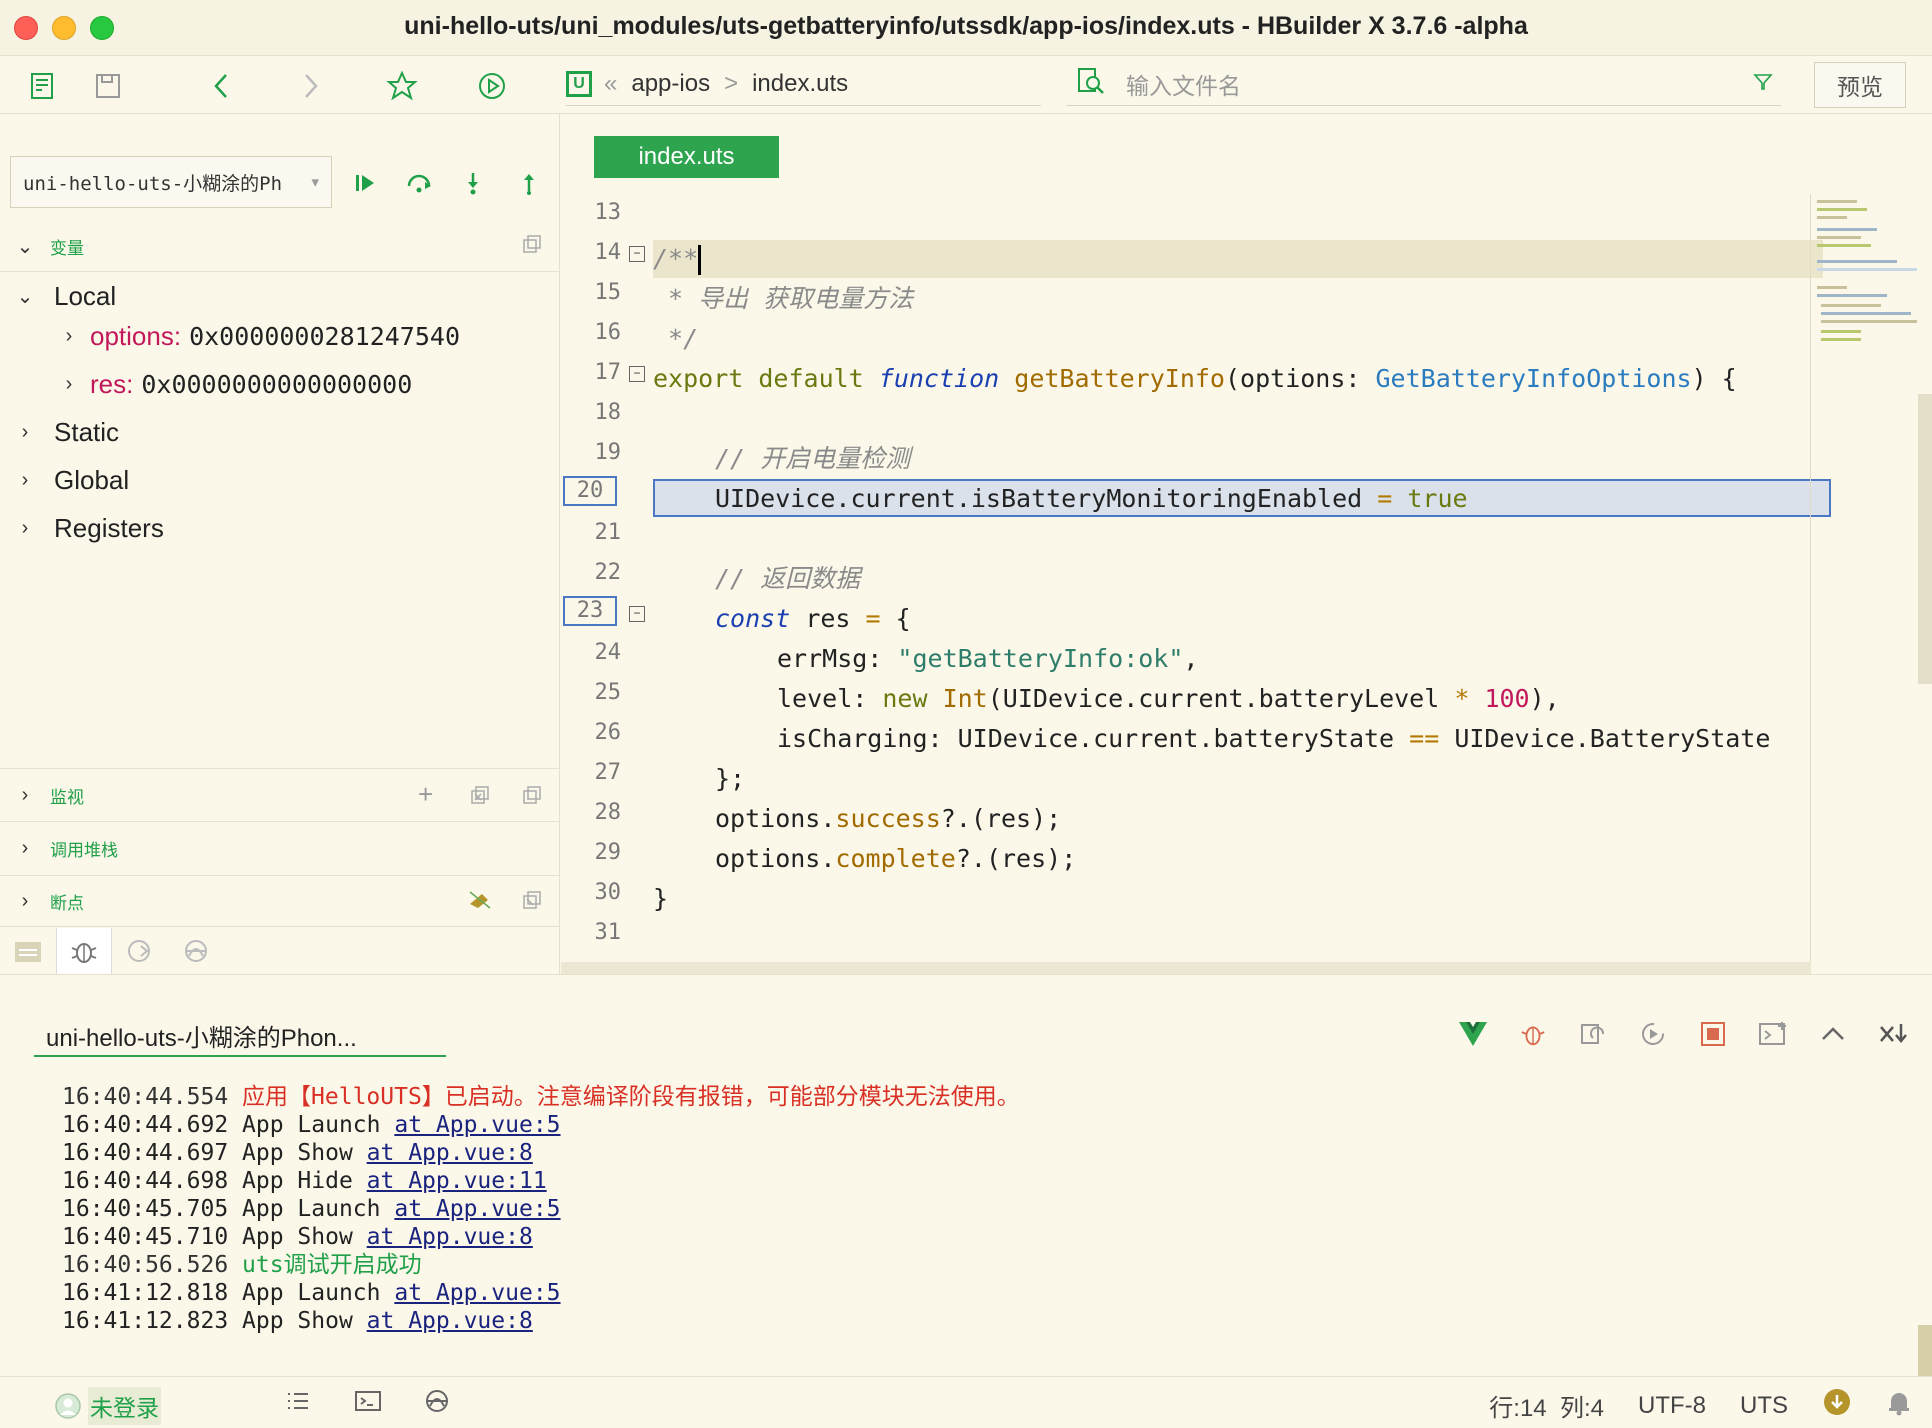 This screenshot has width=1932, height=1428. What do you see at coordinates (873, 618) in the screenshot?
I see `operator: =` at bounding box center [873, 618].